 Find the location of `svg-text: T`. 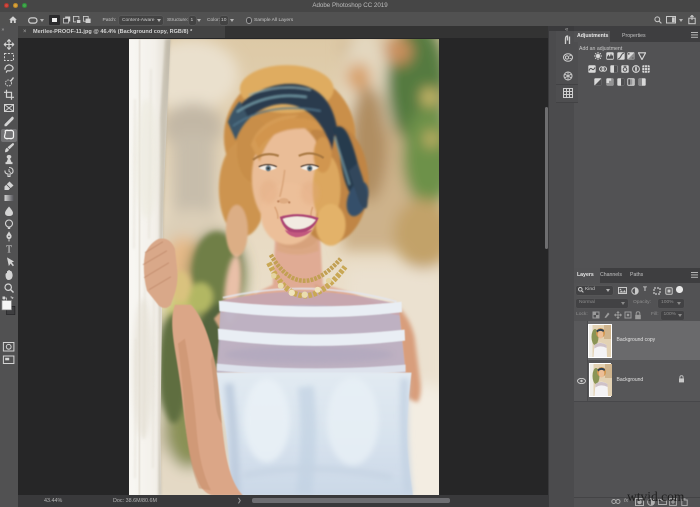

svg-text: T is located at coordinates (9, 250).